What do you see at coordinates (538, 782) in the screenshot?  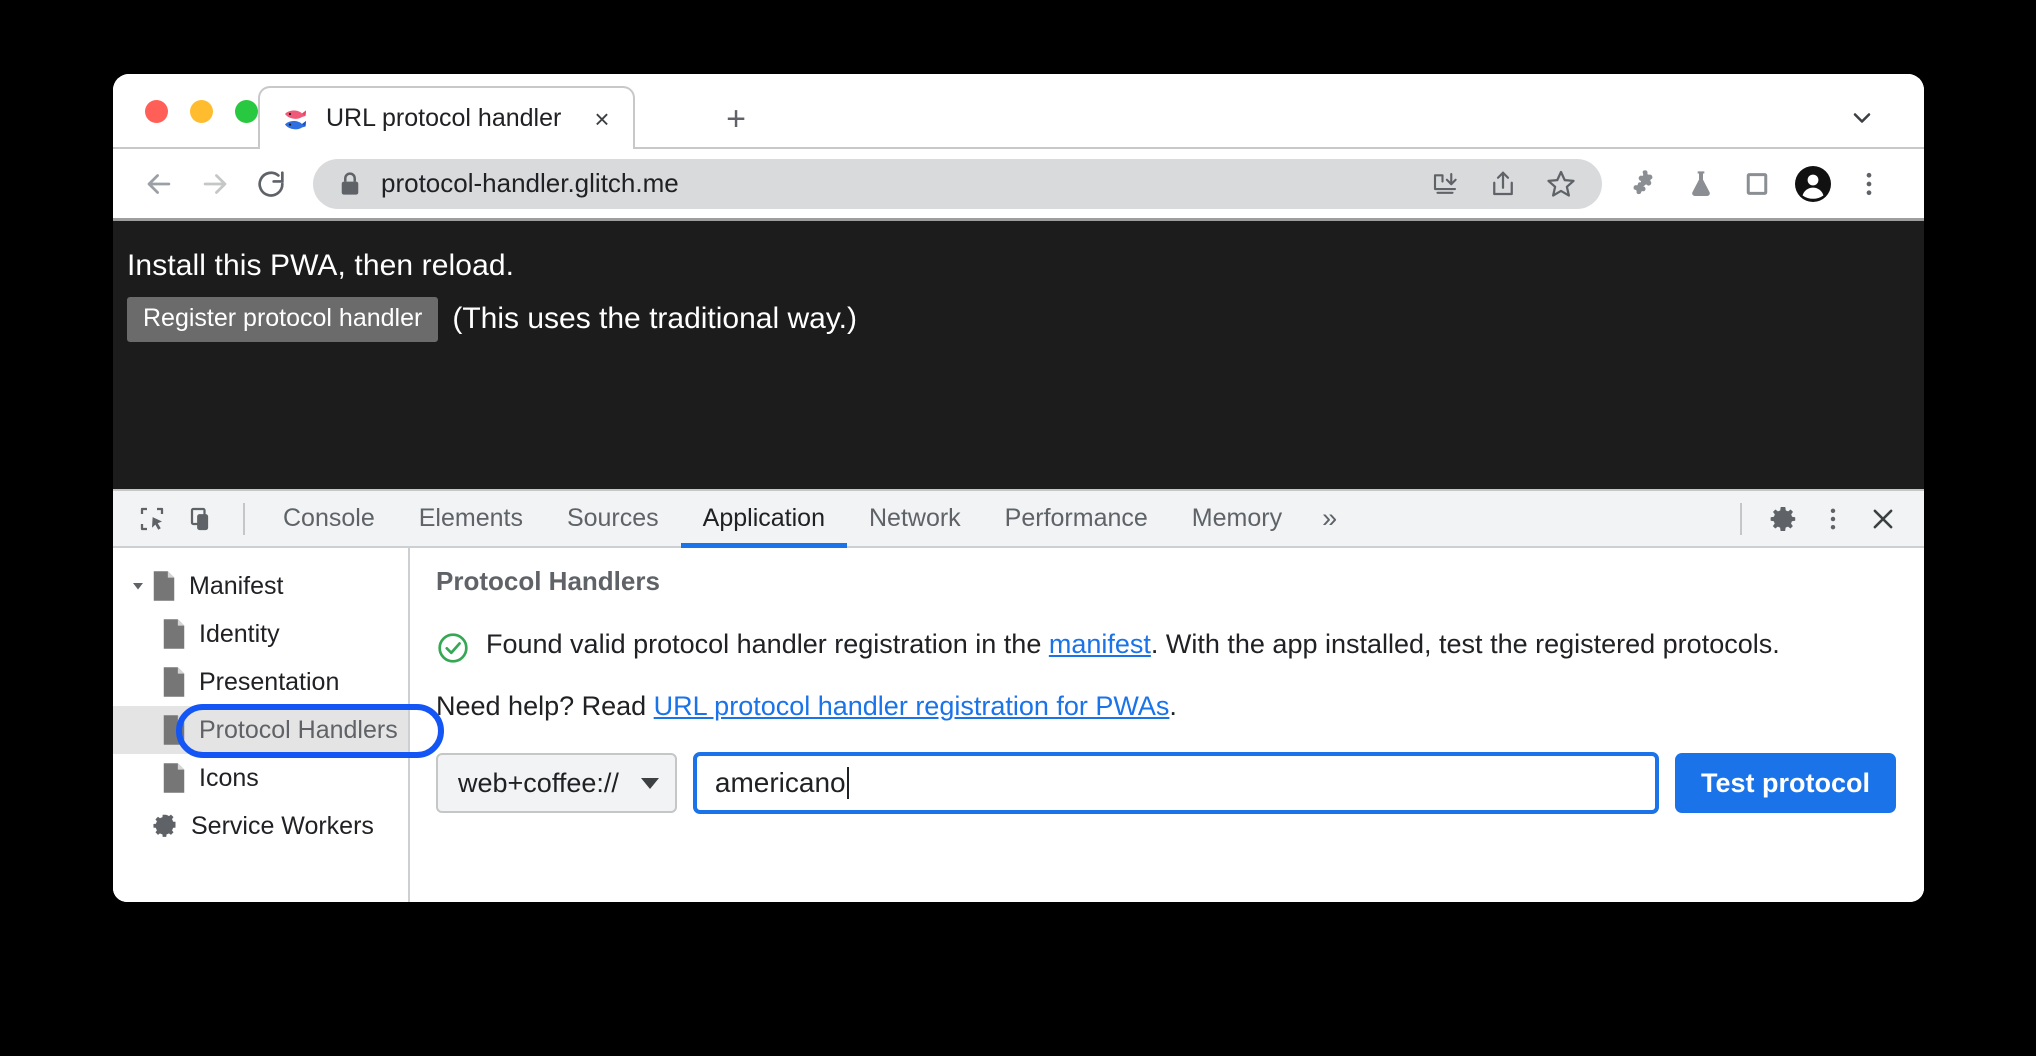 I see `protocol-scheme-value: web+coffee://` at bounding box center [538, 782].